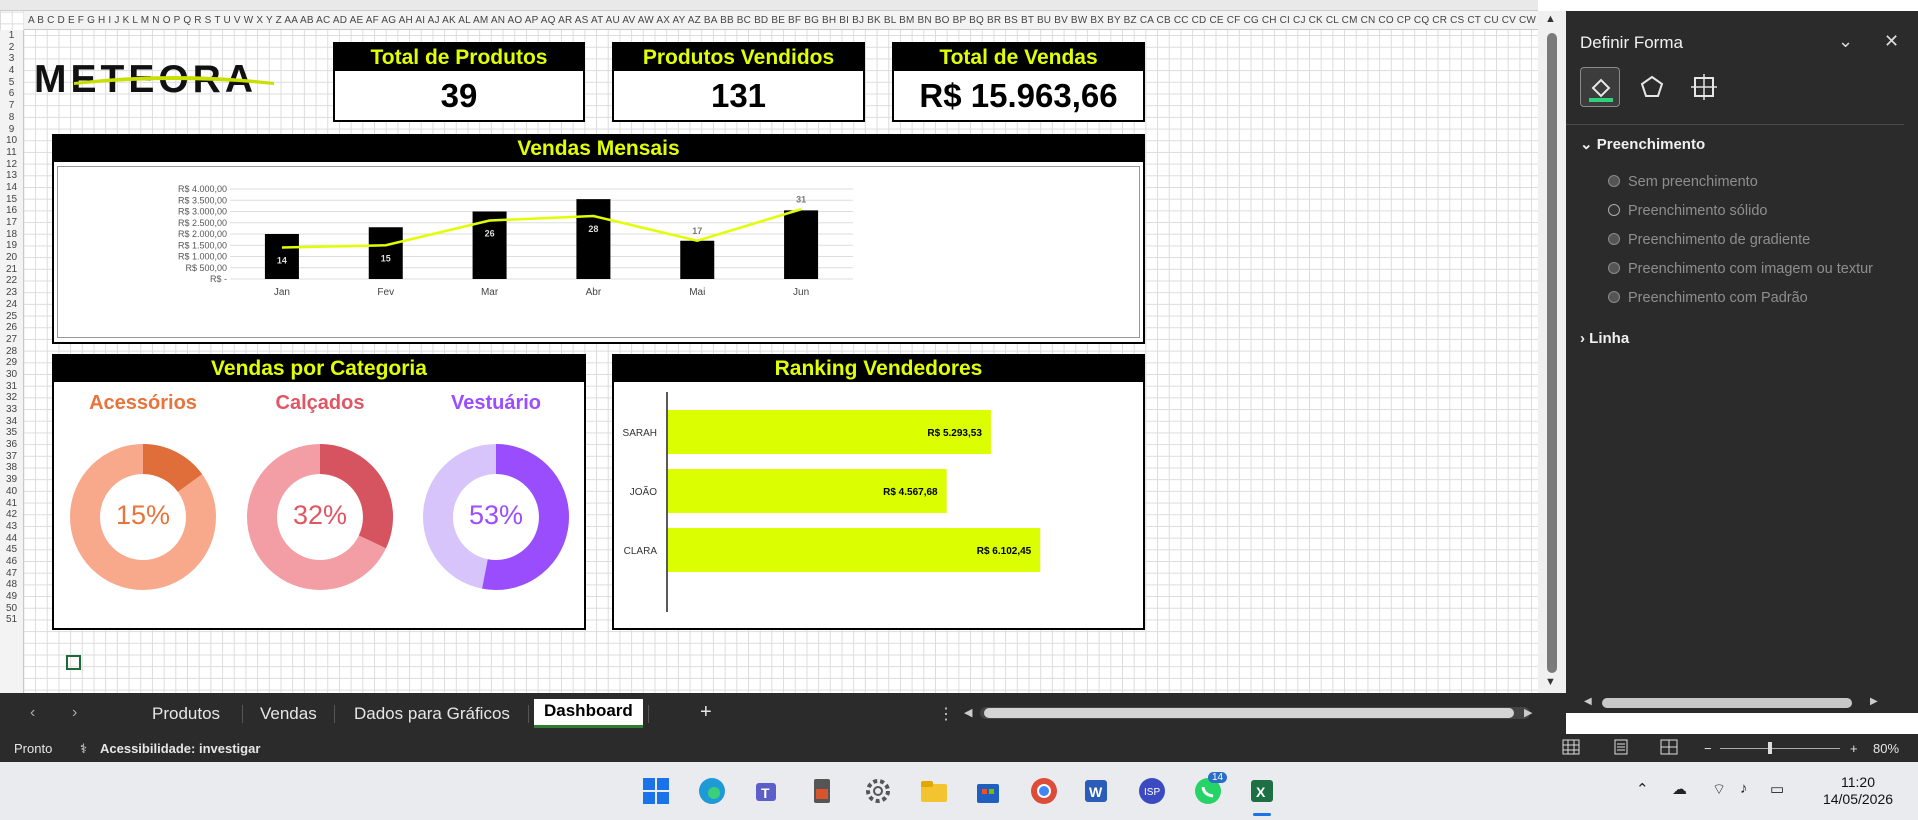 This screenshot has width=1918, height=820. Describe the element at coordinates (822, 791) in the screenshot. I see `app-icon` at that location.